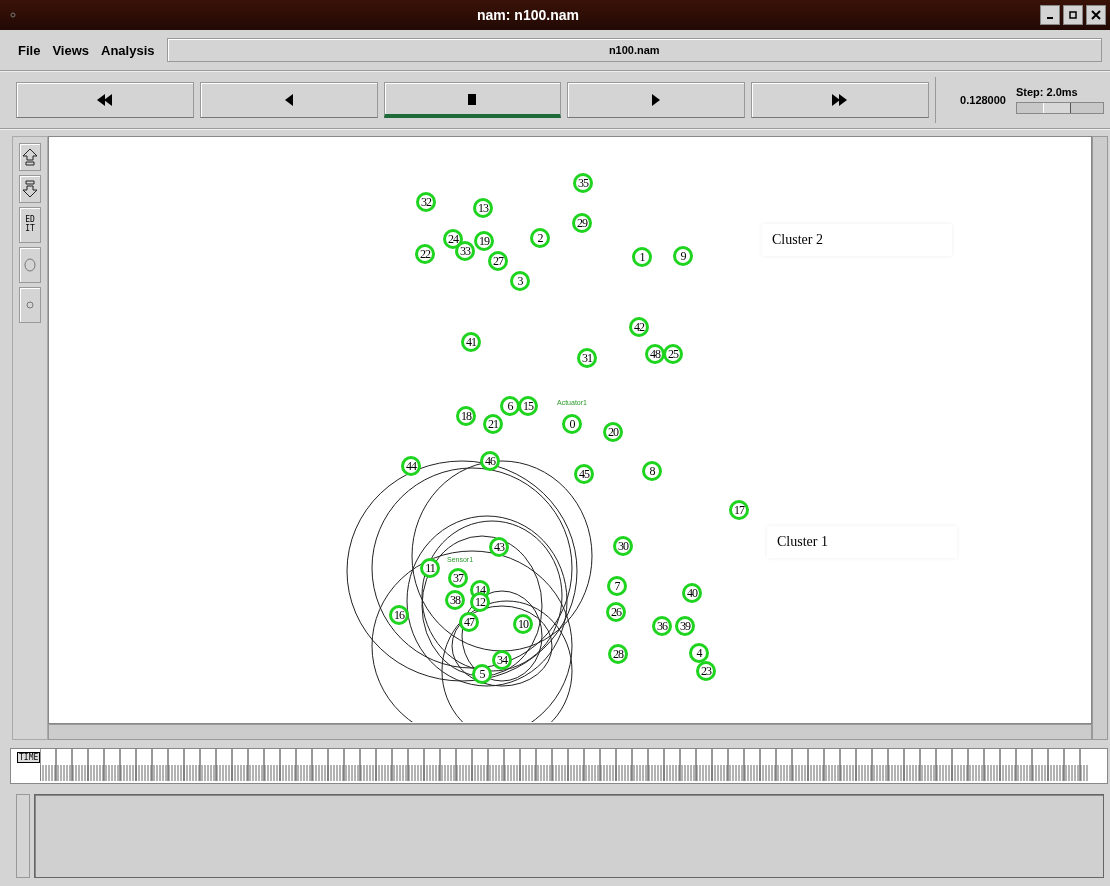  Describe the element at coordinates (411, 466) in the screenshot. I see `network-node: 44` at that location.